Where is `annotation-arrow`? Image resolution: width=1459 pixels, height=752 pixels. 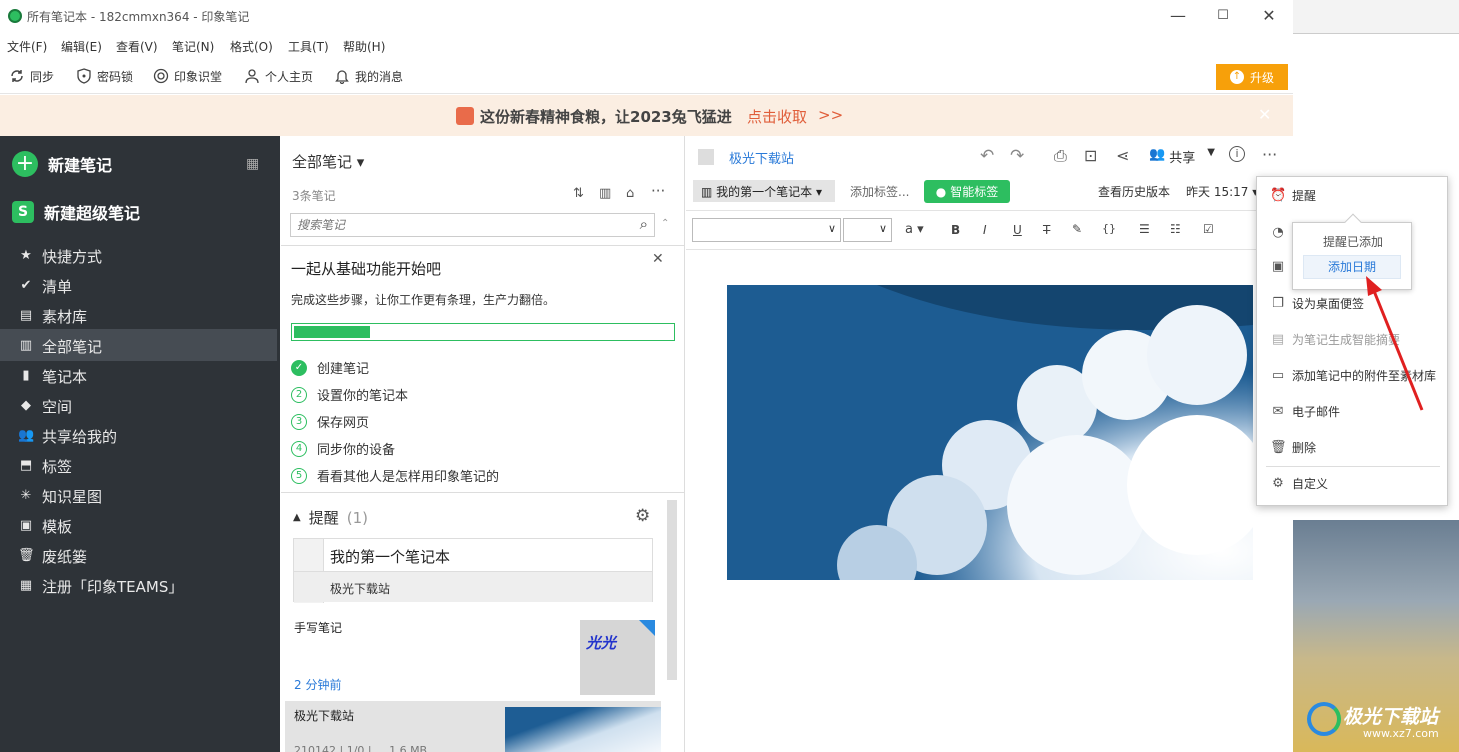
annotation-arrow is located at coordinates (1395, 343).